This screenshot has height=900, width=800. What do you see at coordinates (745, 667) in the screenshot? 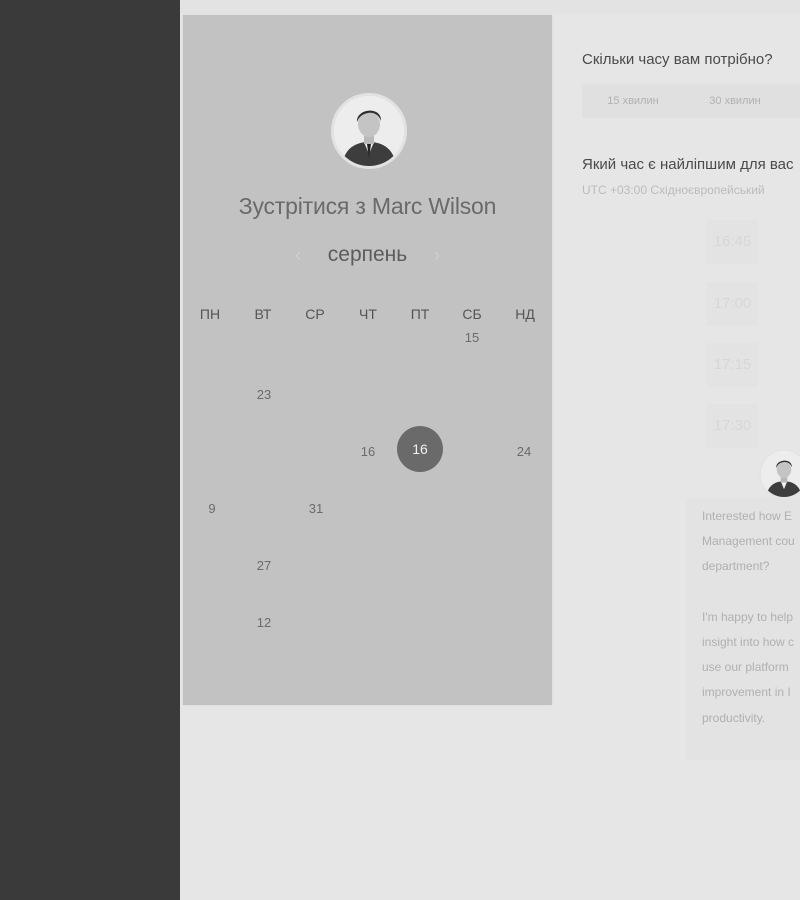
I see `message-line: use our platform` at bounding box center [745, 667].